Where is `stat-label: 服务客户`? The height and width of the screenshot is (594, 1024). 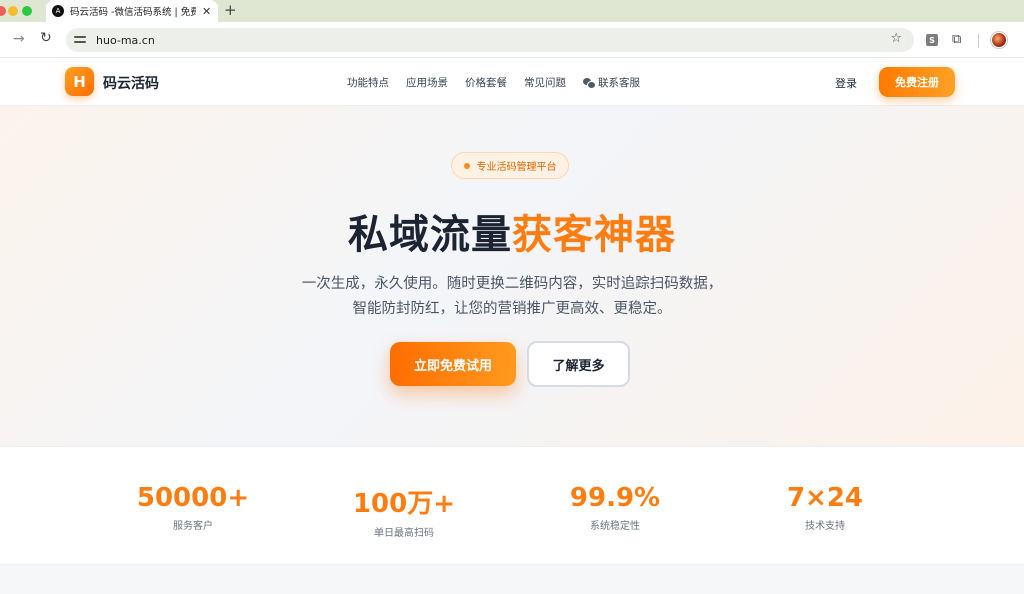 stat-label: 服务客户 is located at coordinates (193, 526).